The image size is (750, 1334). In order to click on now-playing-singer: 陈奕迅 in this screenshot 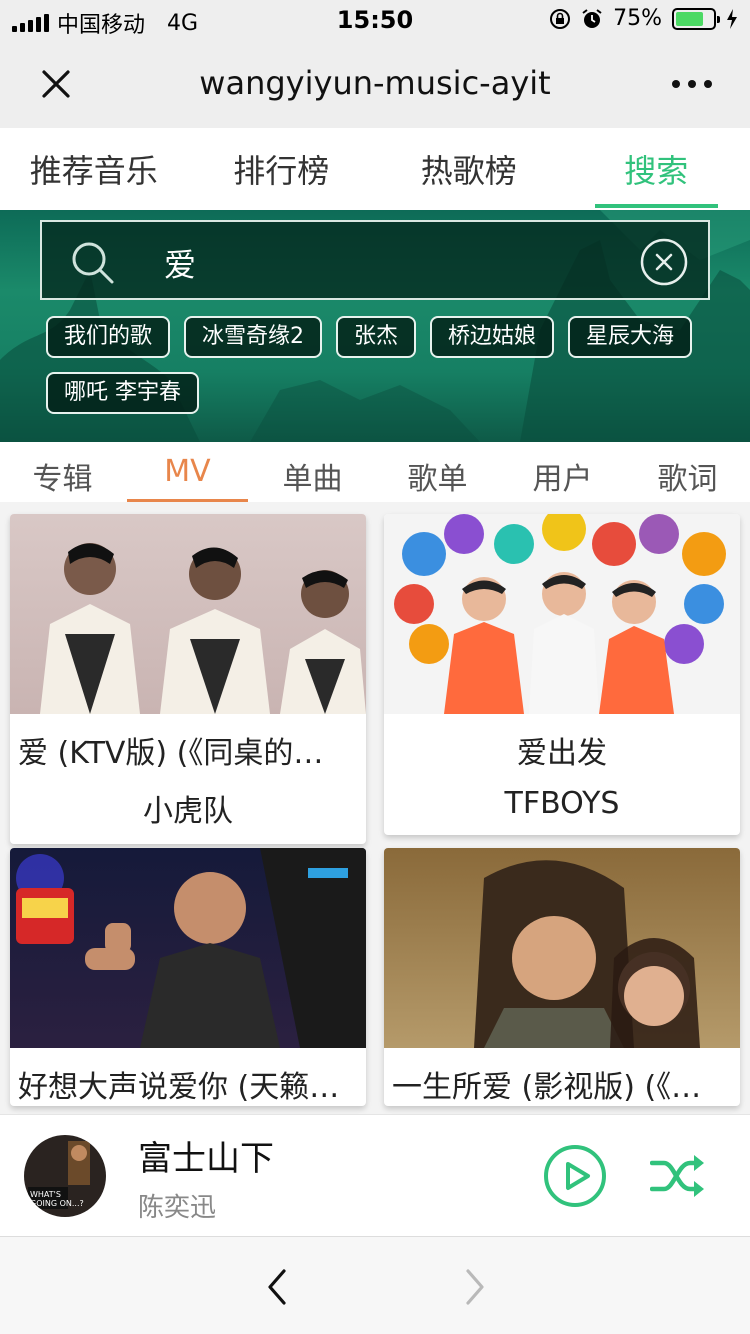, I will do `click(177, 1208)`.